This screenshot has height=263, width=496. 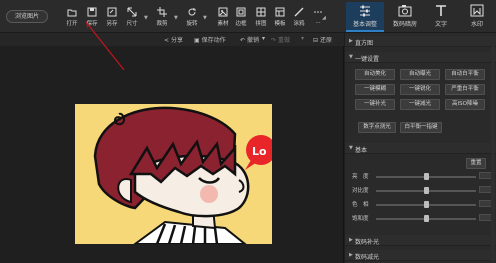 What do you see at coordinates (192, 12) in the screenshot?
I see `rotate-icon` at bounding box center [192, 12].